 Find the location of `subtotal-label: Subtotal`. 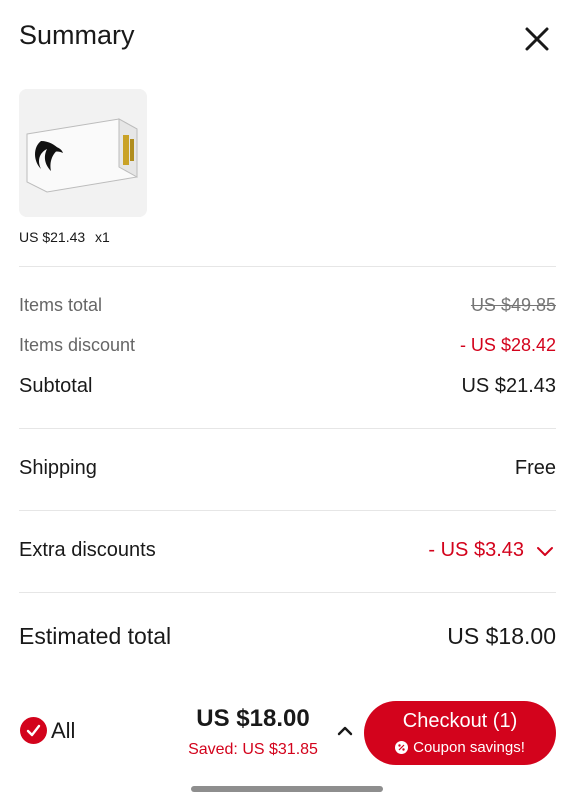

subtotal-label: Subtotal is located at coordinates (56, 386).